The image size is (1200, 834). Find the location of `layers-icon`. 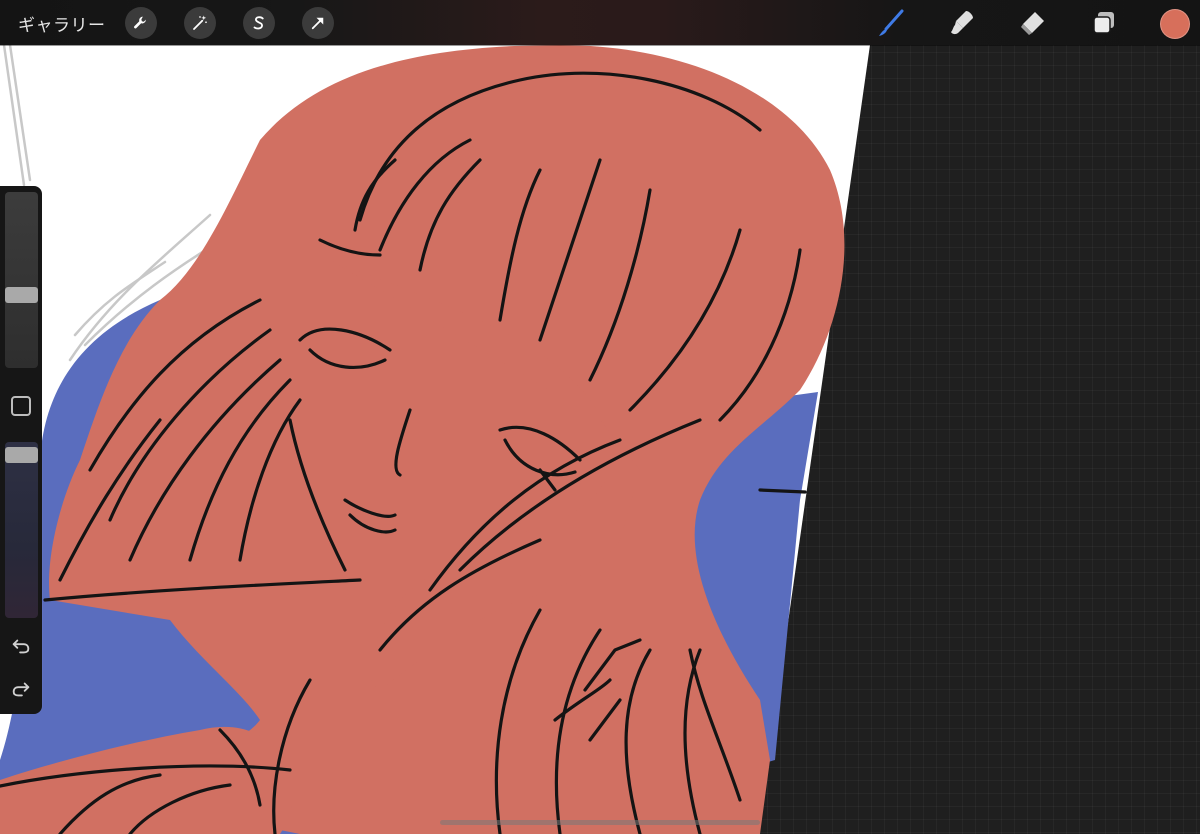

layers-icon is located at coordinates (1103, 23).